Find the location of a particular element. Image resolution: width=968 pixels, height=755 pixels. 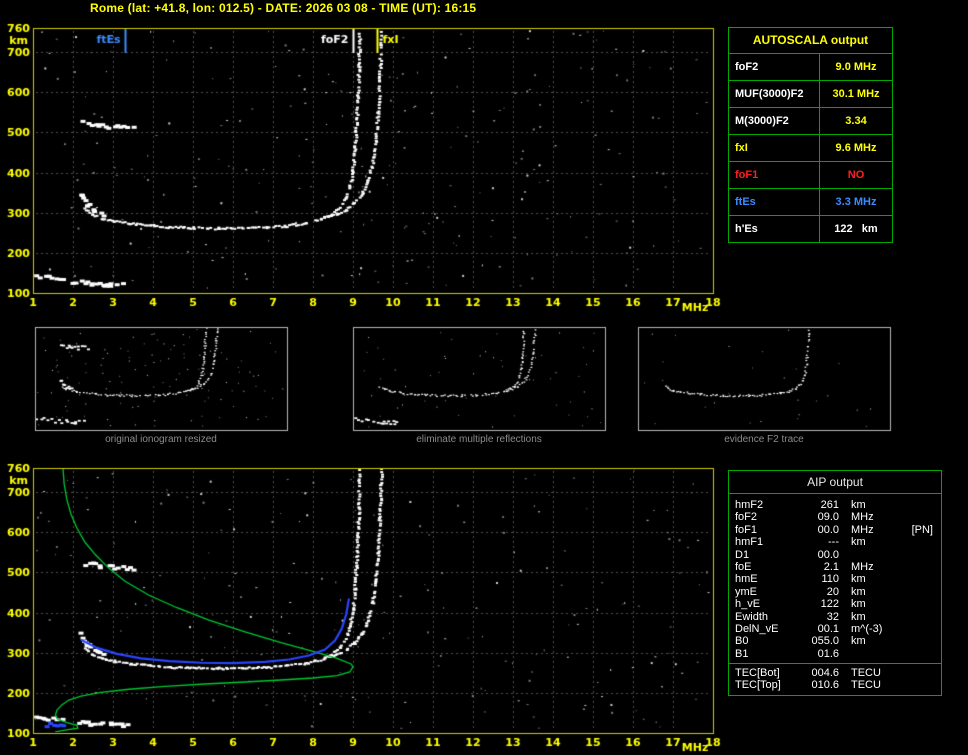

aip-value: --- is located at coordinates (833, 542).